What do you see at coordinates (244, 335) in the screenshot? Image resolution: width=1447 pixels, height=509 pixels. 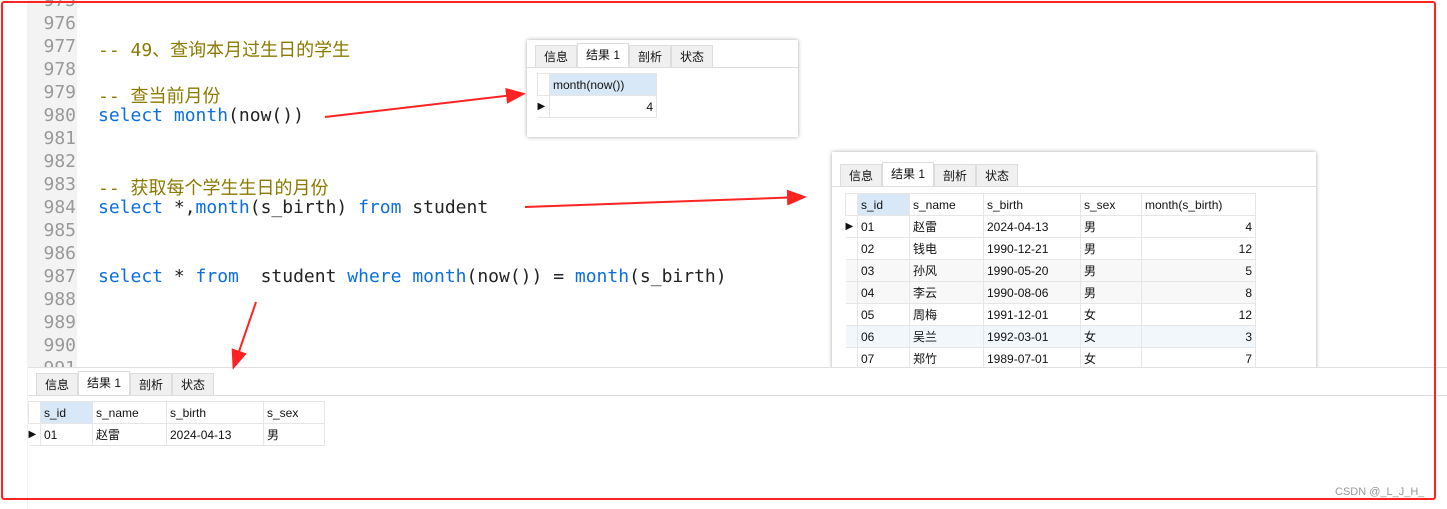 I see `arrow-to-filter-result` at bounding box center [244, 335].